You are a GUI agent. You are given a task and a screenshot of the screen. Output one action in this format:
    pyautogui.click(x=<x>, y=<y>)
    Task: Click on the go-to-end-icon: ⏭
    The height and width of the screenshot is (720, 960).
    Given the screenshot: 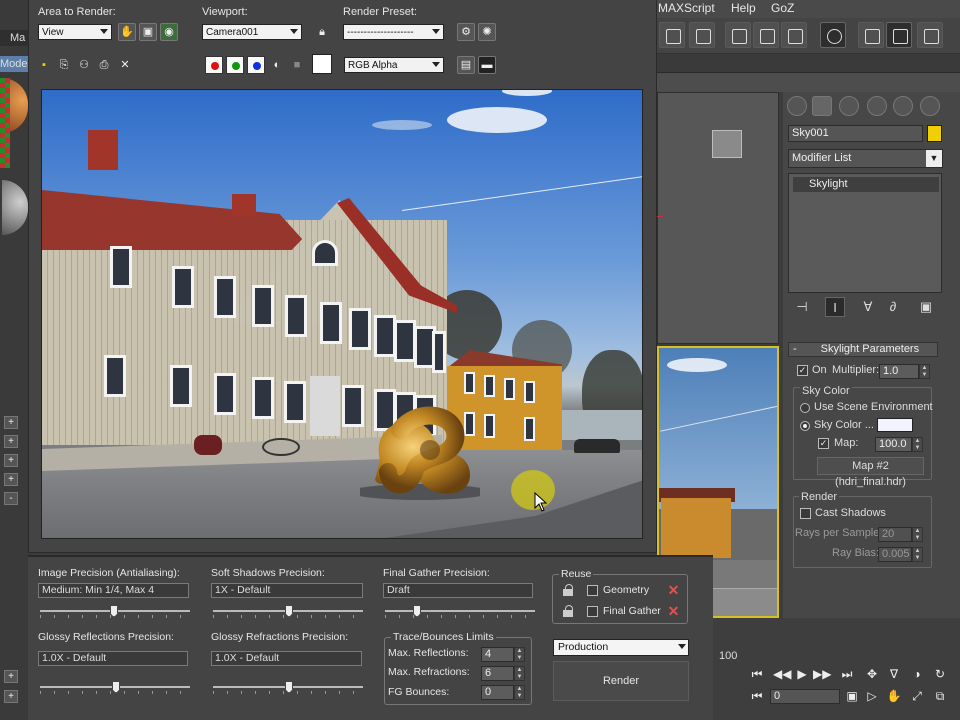 What is the action you would take?
    pyautogui.click(x=847, y=674)
    